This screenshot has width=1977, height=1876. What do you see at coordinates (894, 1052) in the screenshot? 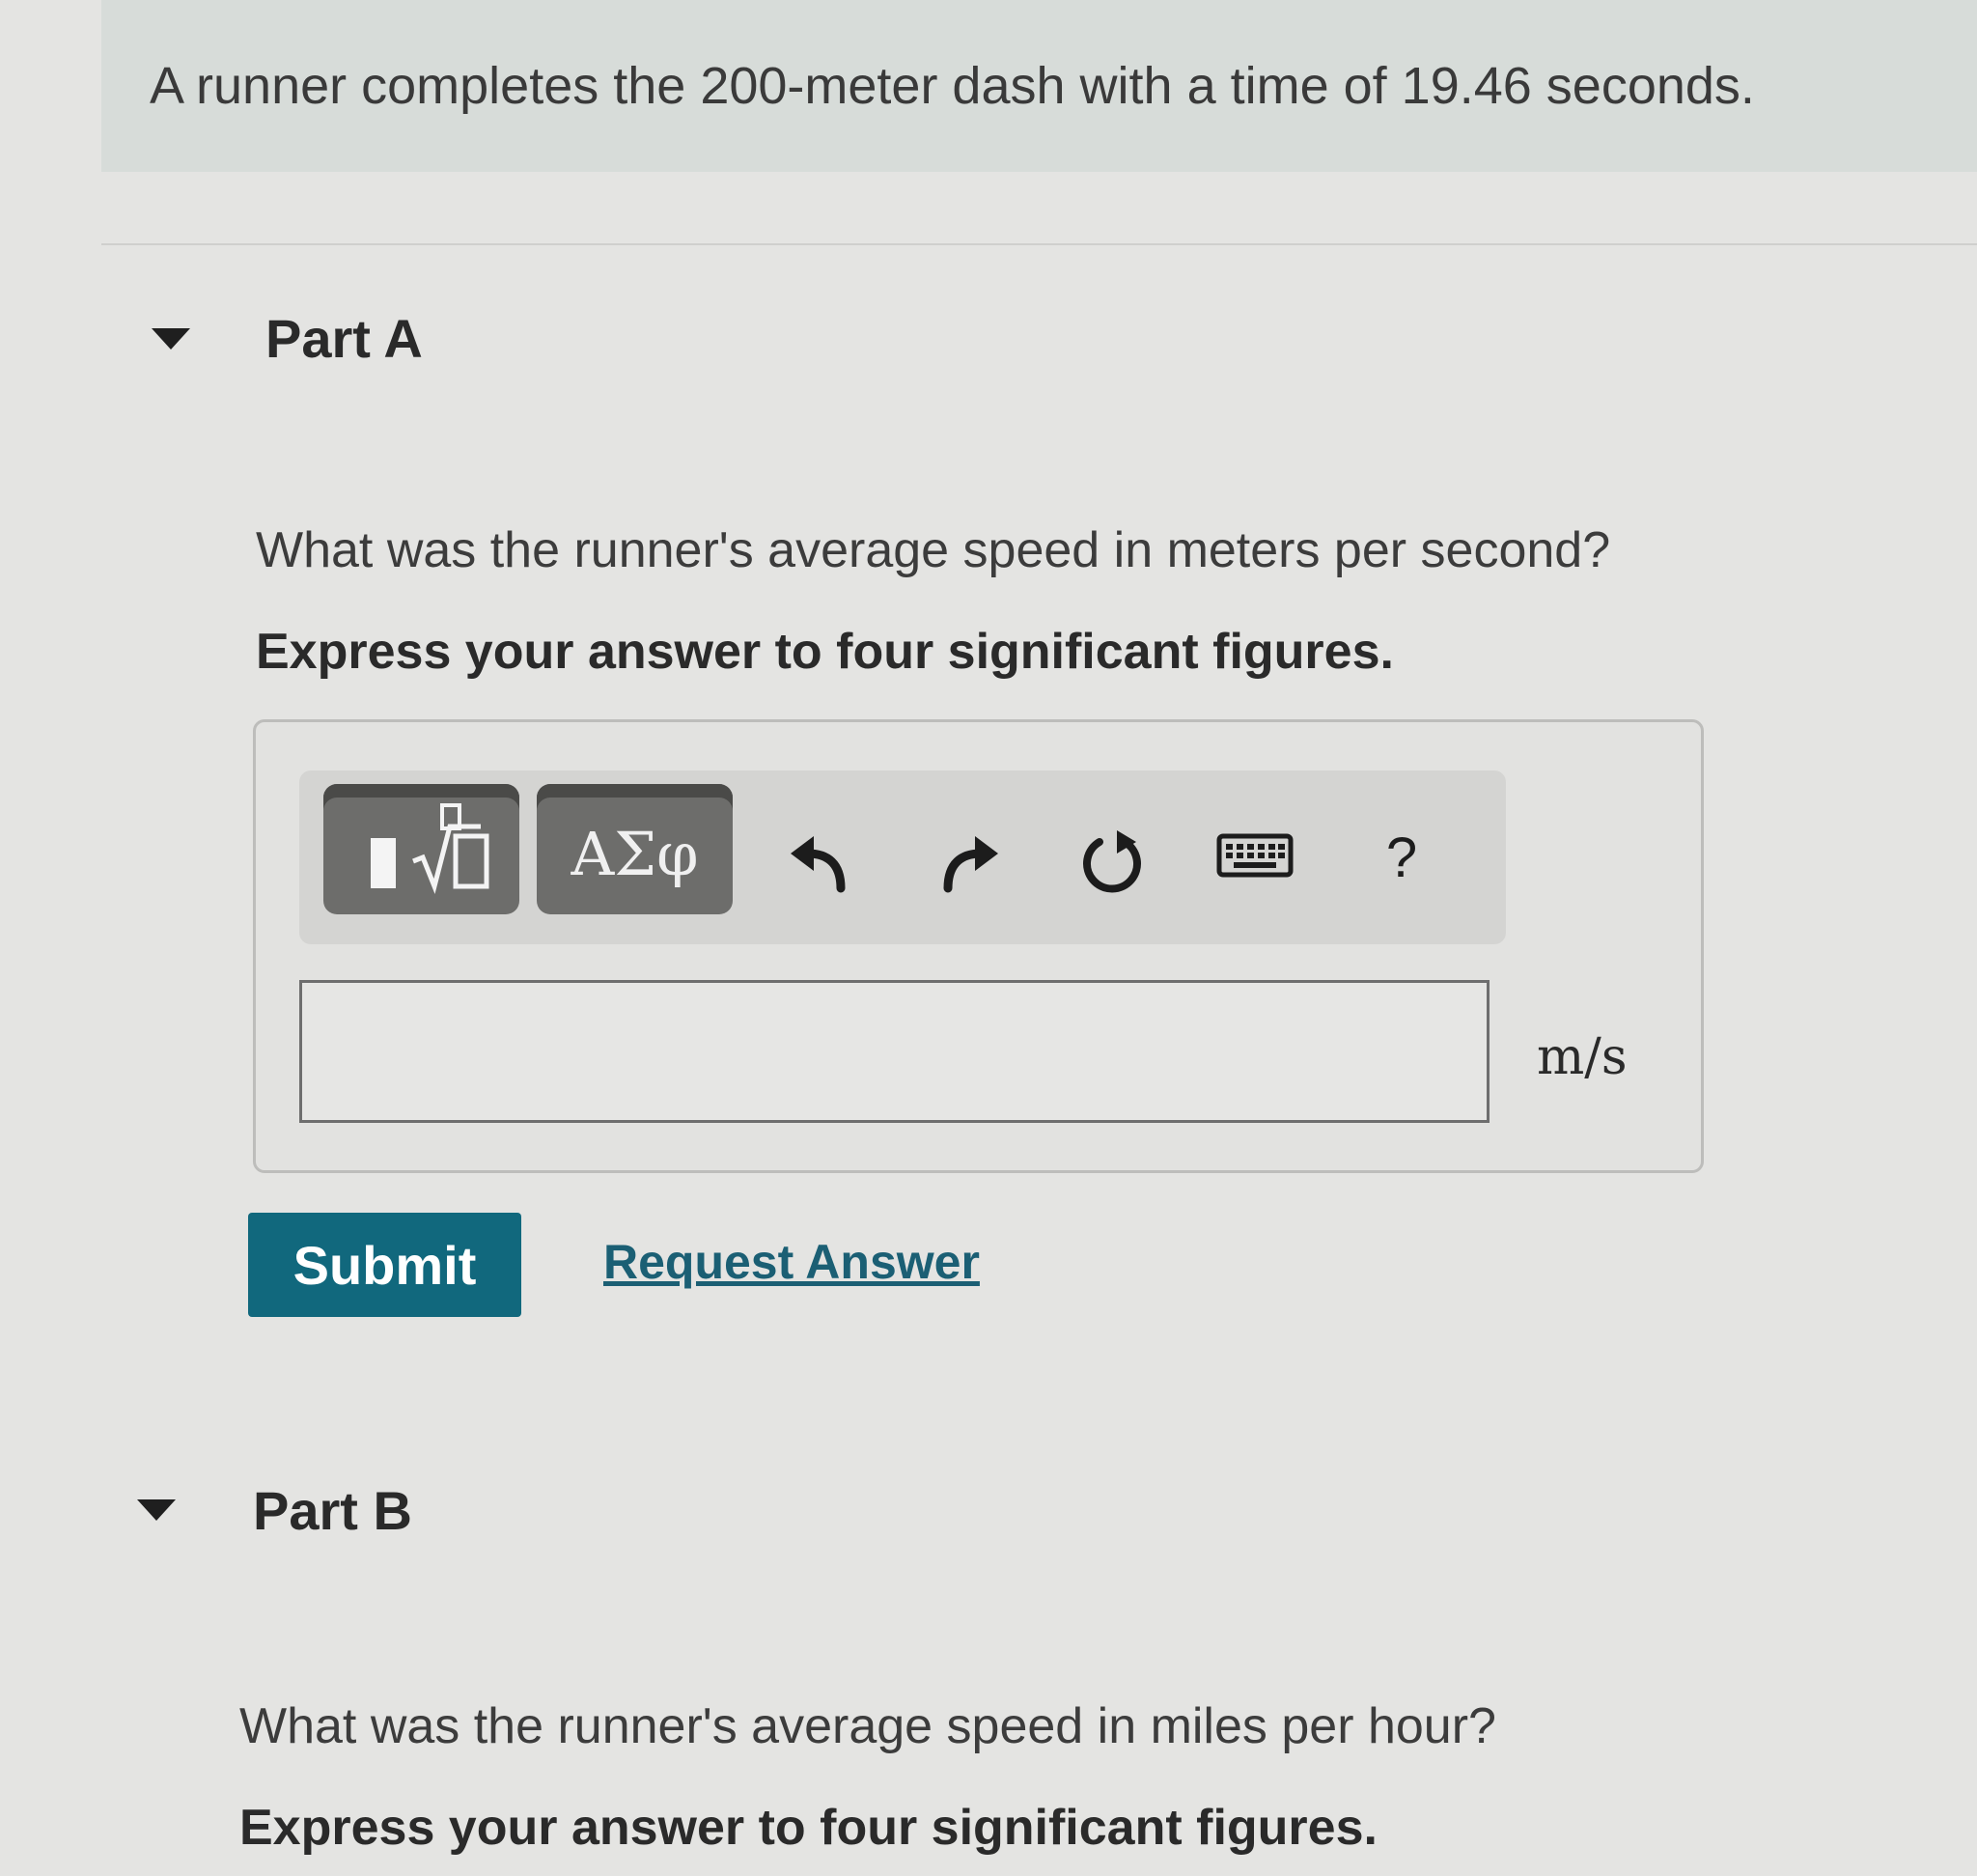
I see `answer-input` at bounding box center [894, 1052].